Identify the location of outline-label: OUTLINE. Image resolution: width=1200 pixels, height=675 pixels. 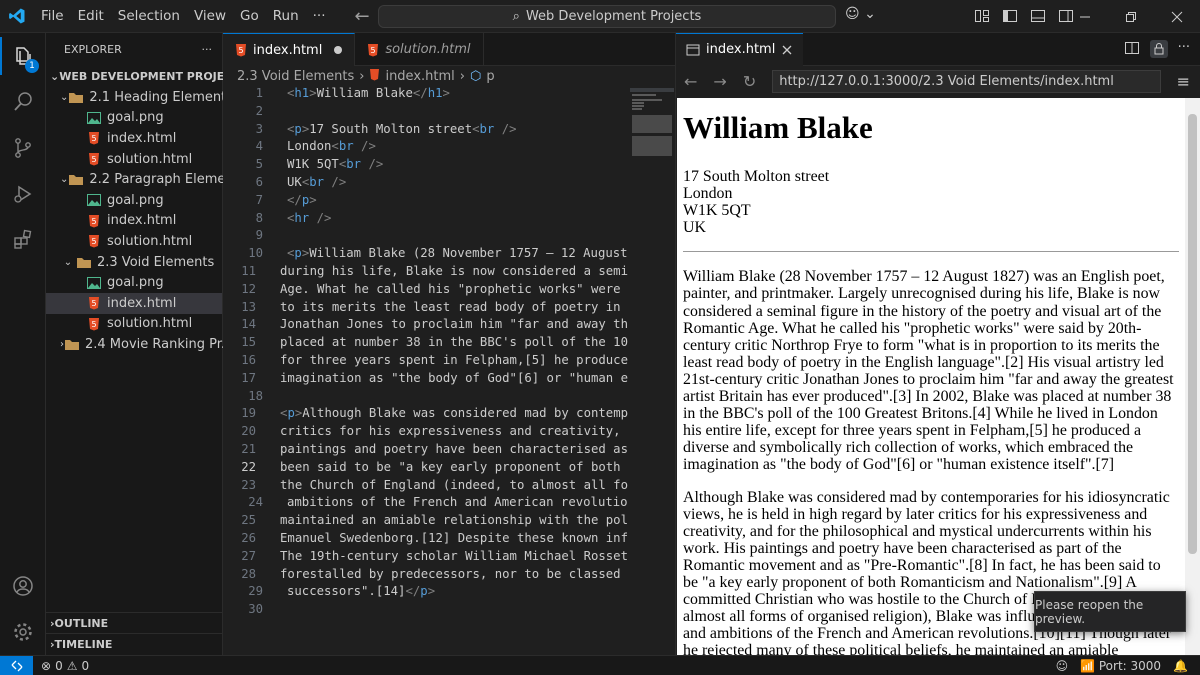
(81, 623).